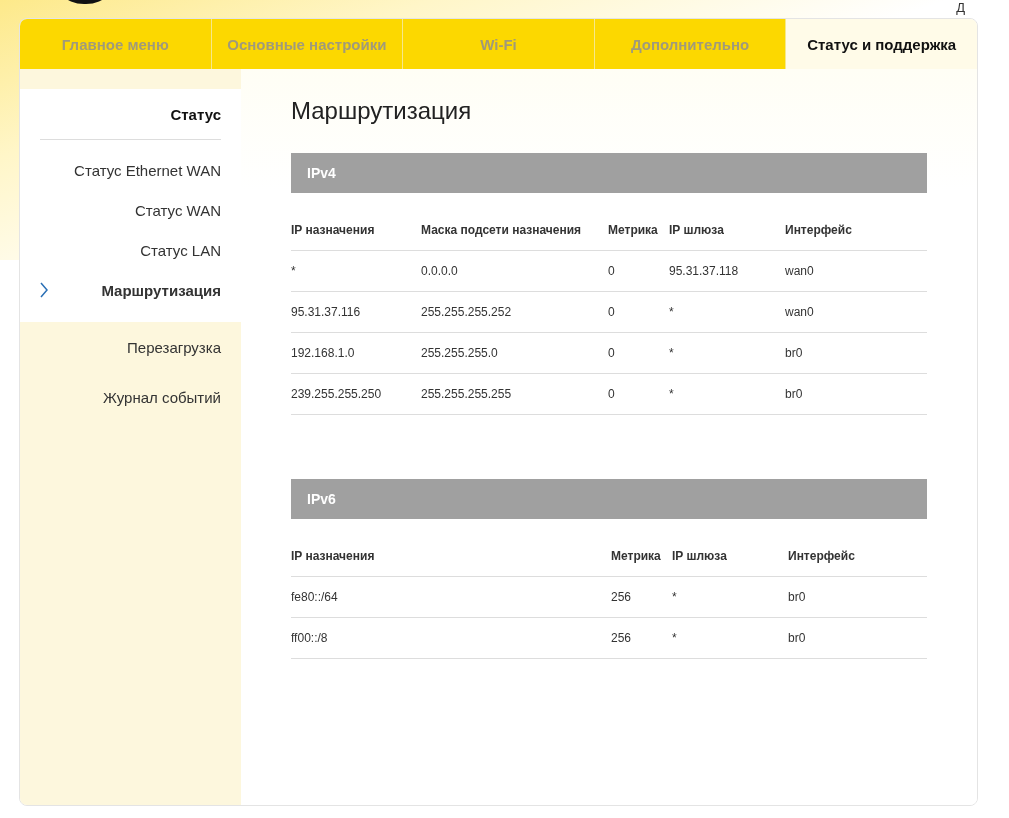 The width and height of the screenshot is (1009, 818). I want to click on table-cell: ff00::/8, so click(309, 638).